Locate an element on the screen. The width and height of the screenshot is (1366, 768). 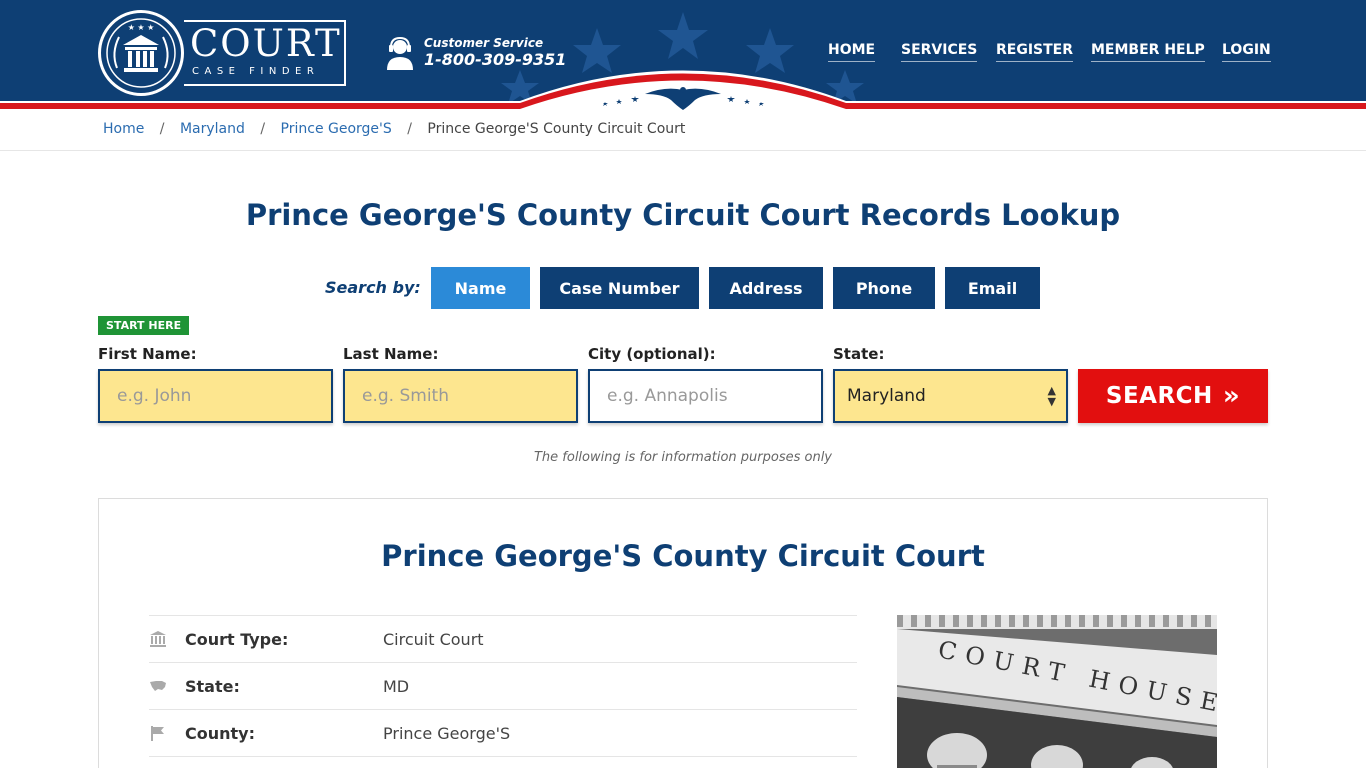
last-name-input: e.g. Smith is located at coordinates (460, 396).